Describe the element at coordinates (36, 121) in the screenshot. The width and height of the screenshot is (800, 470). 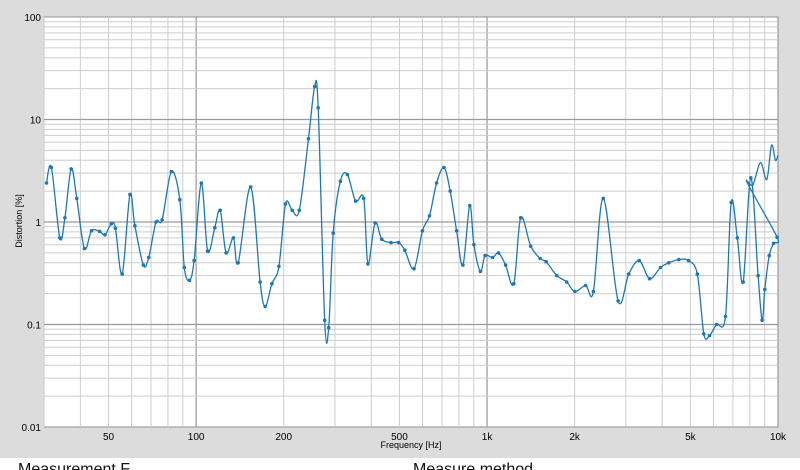
I see `y-tick-label: 10` at that location.